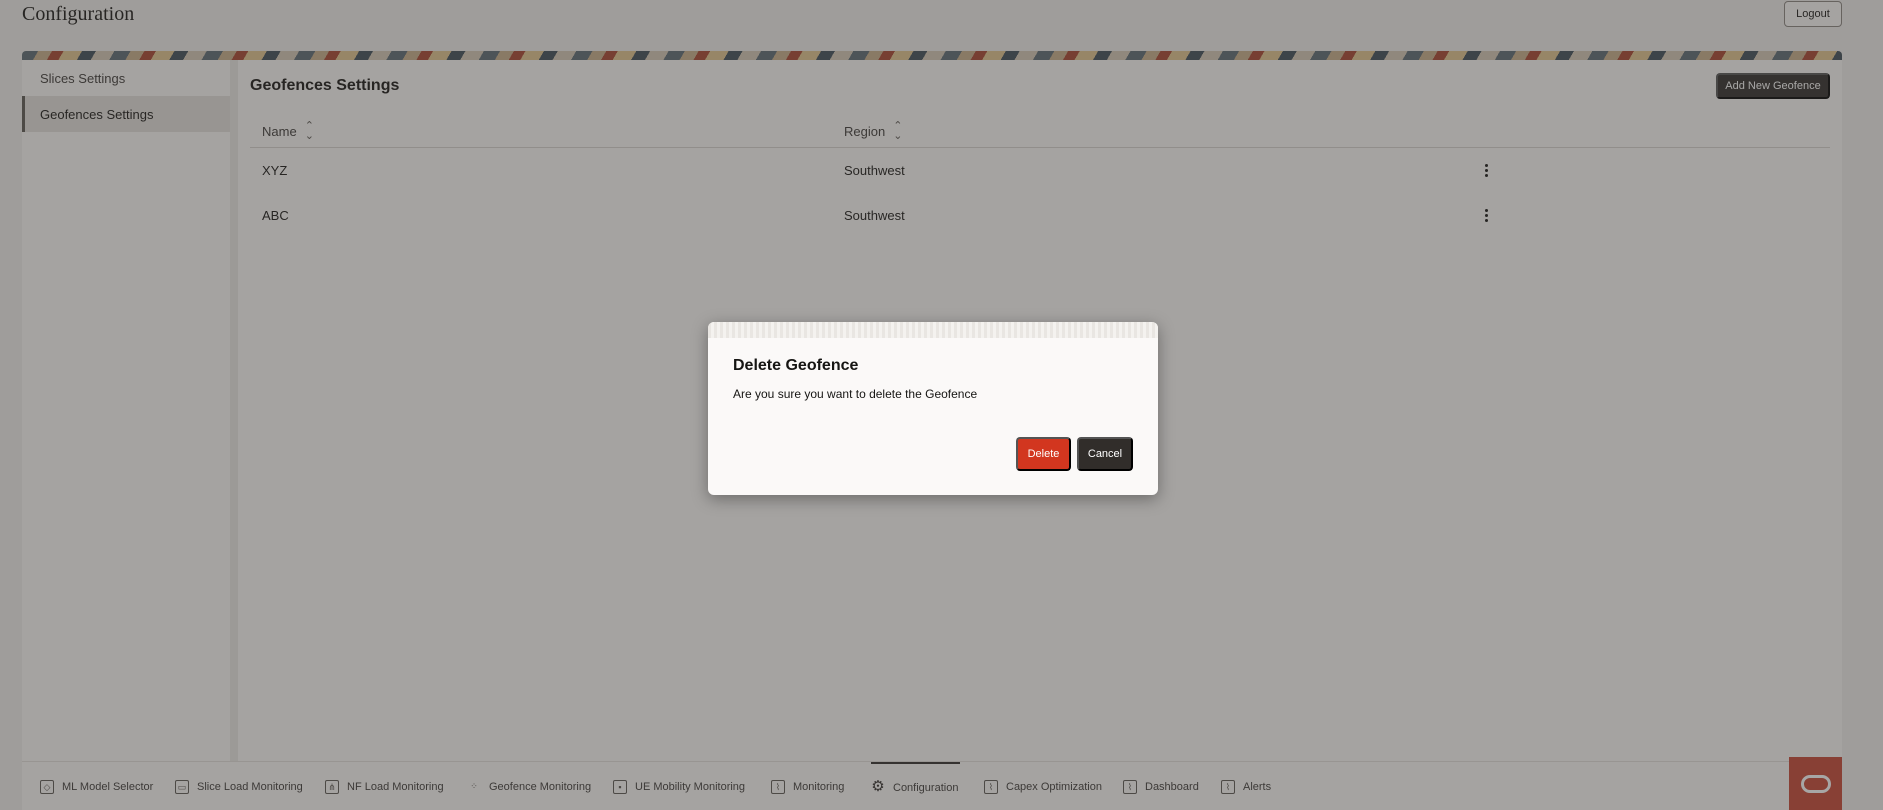 The width and height of the screenshot is (1883, 810). What do you see at coordinates (796, 365) in the screenshot?
I see `dialog-title: Delete Geofence` at bounding box center [796, 365].